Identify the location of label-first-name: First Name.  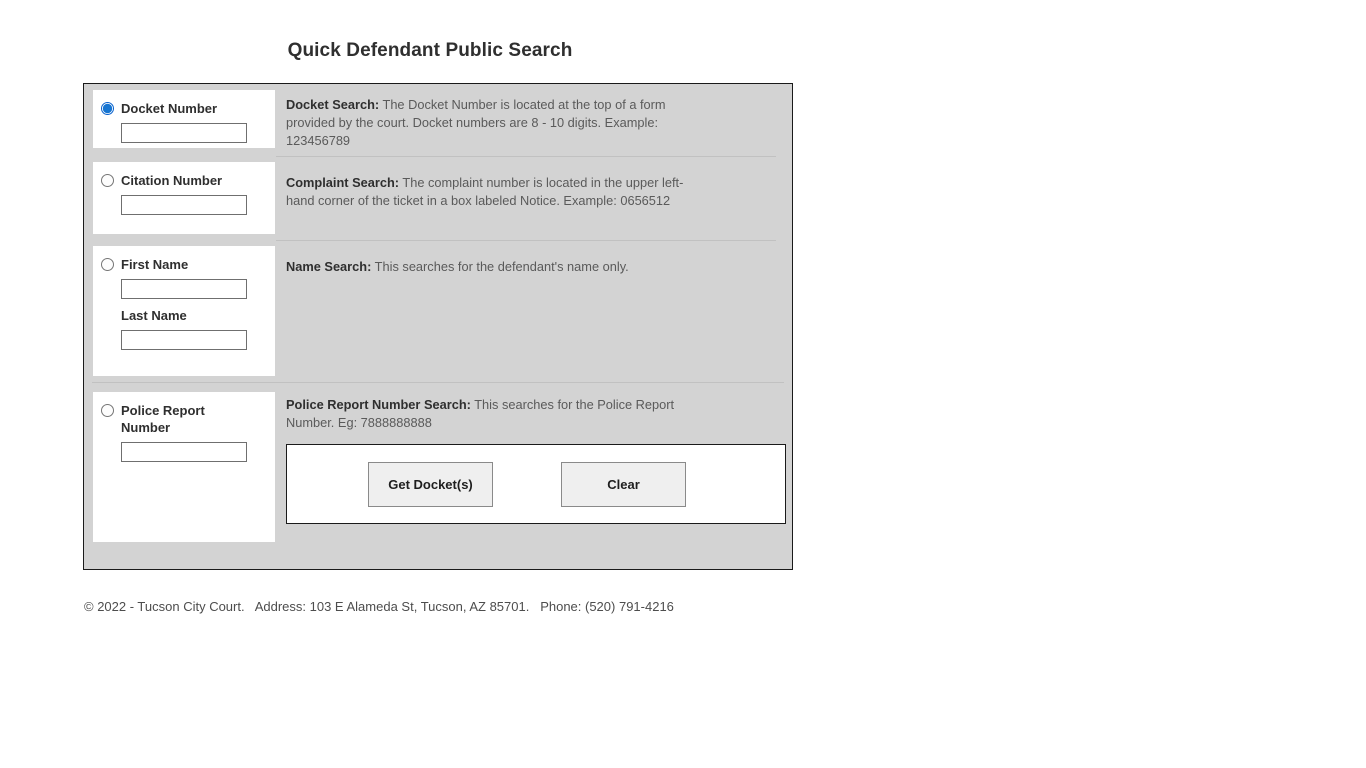
(155, 264).